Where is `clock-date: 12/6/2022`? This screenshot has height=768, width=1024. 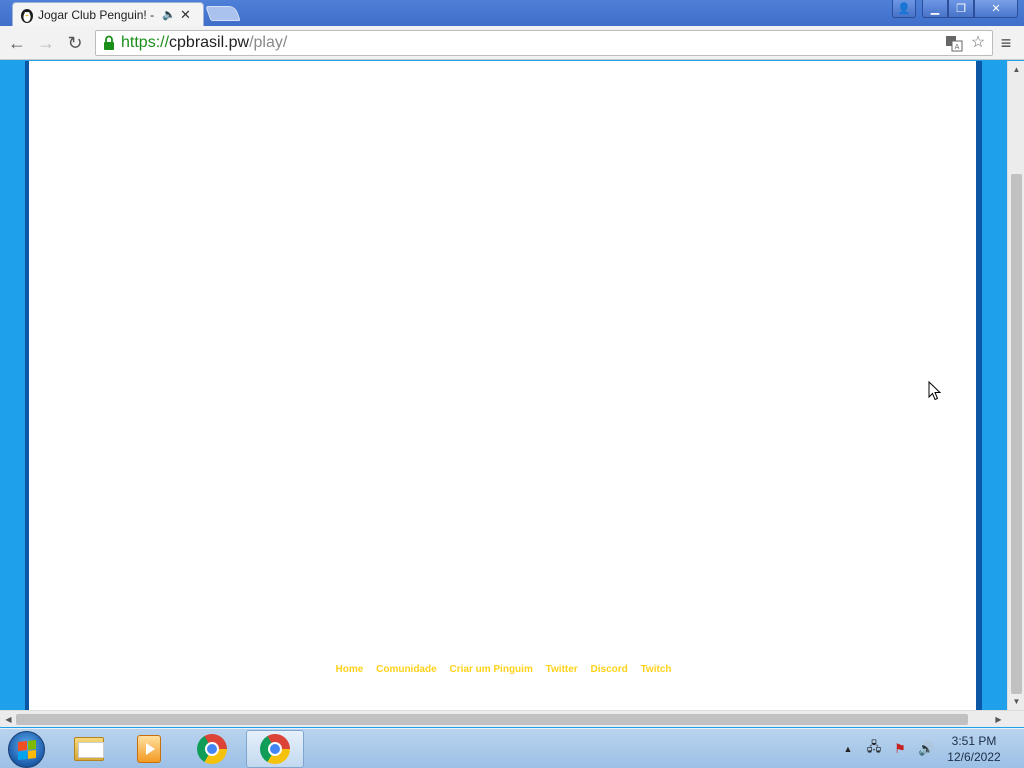
clock-date: 12/6/2022 is located at coordinates (974, 757).